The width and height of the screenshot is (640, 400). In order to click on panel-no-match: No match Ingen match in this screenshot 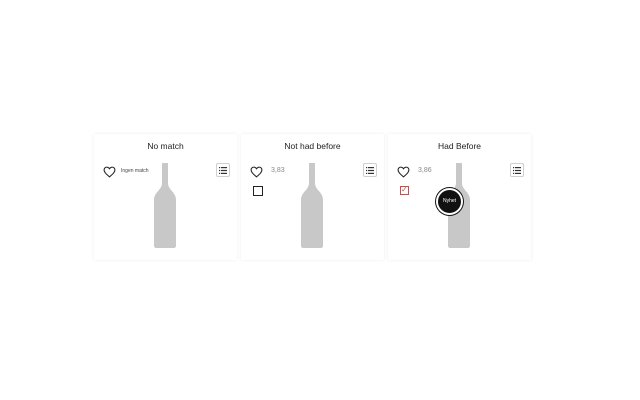, I will do `click(165, 197)`.